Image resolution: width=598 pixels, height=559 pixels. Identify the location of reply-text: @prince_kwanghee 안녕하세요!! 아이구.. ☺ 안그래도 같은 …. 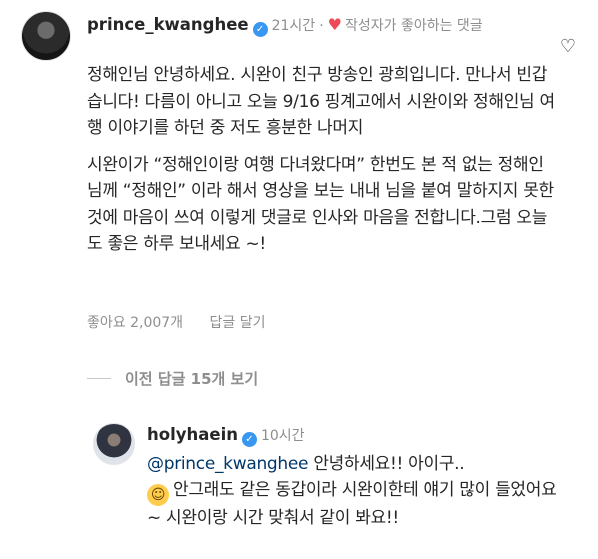
(357, 491).